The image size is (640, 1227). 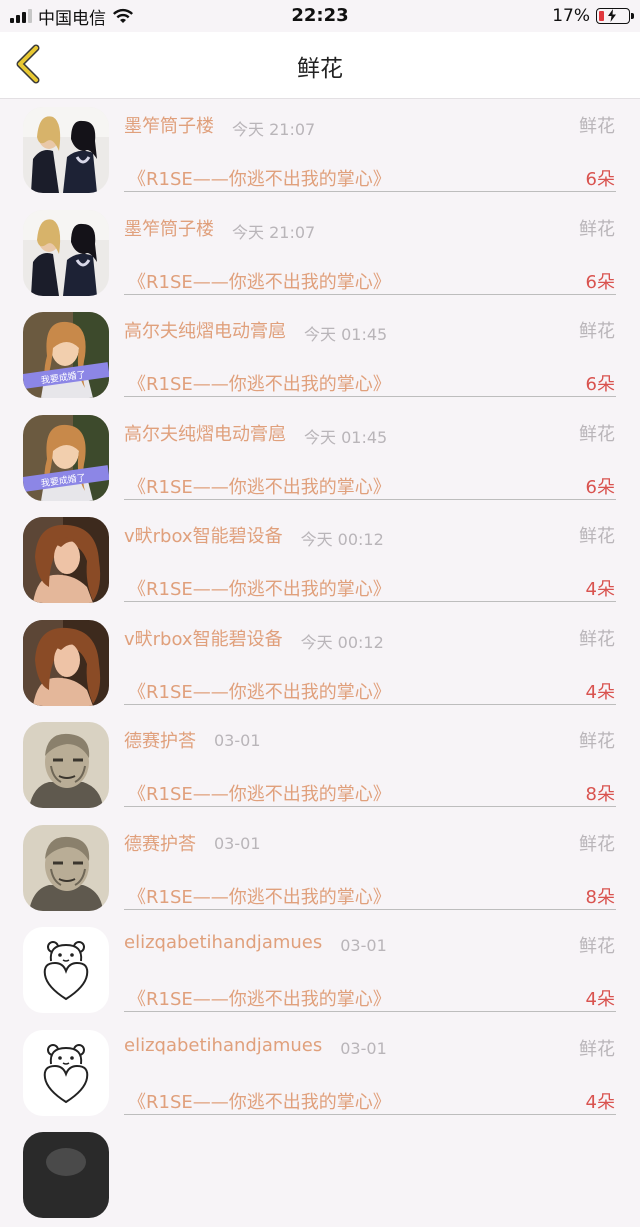 I want to click on status-time: 22:23, so click(x=320, y=15).